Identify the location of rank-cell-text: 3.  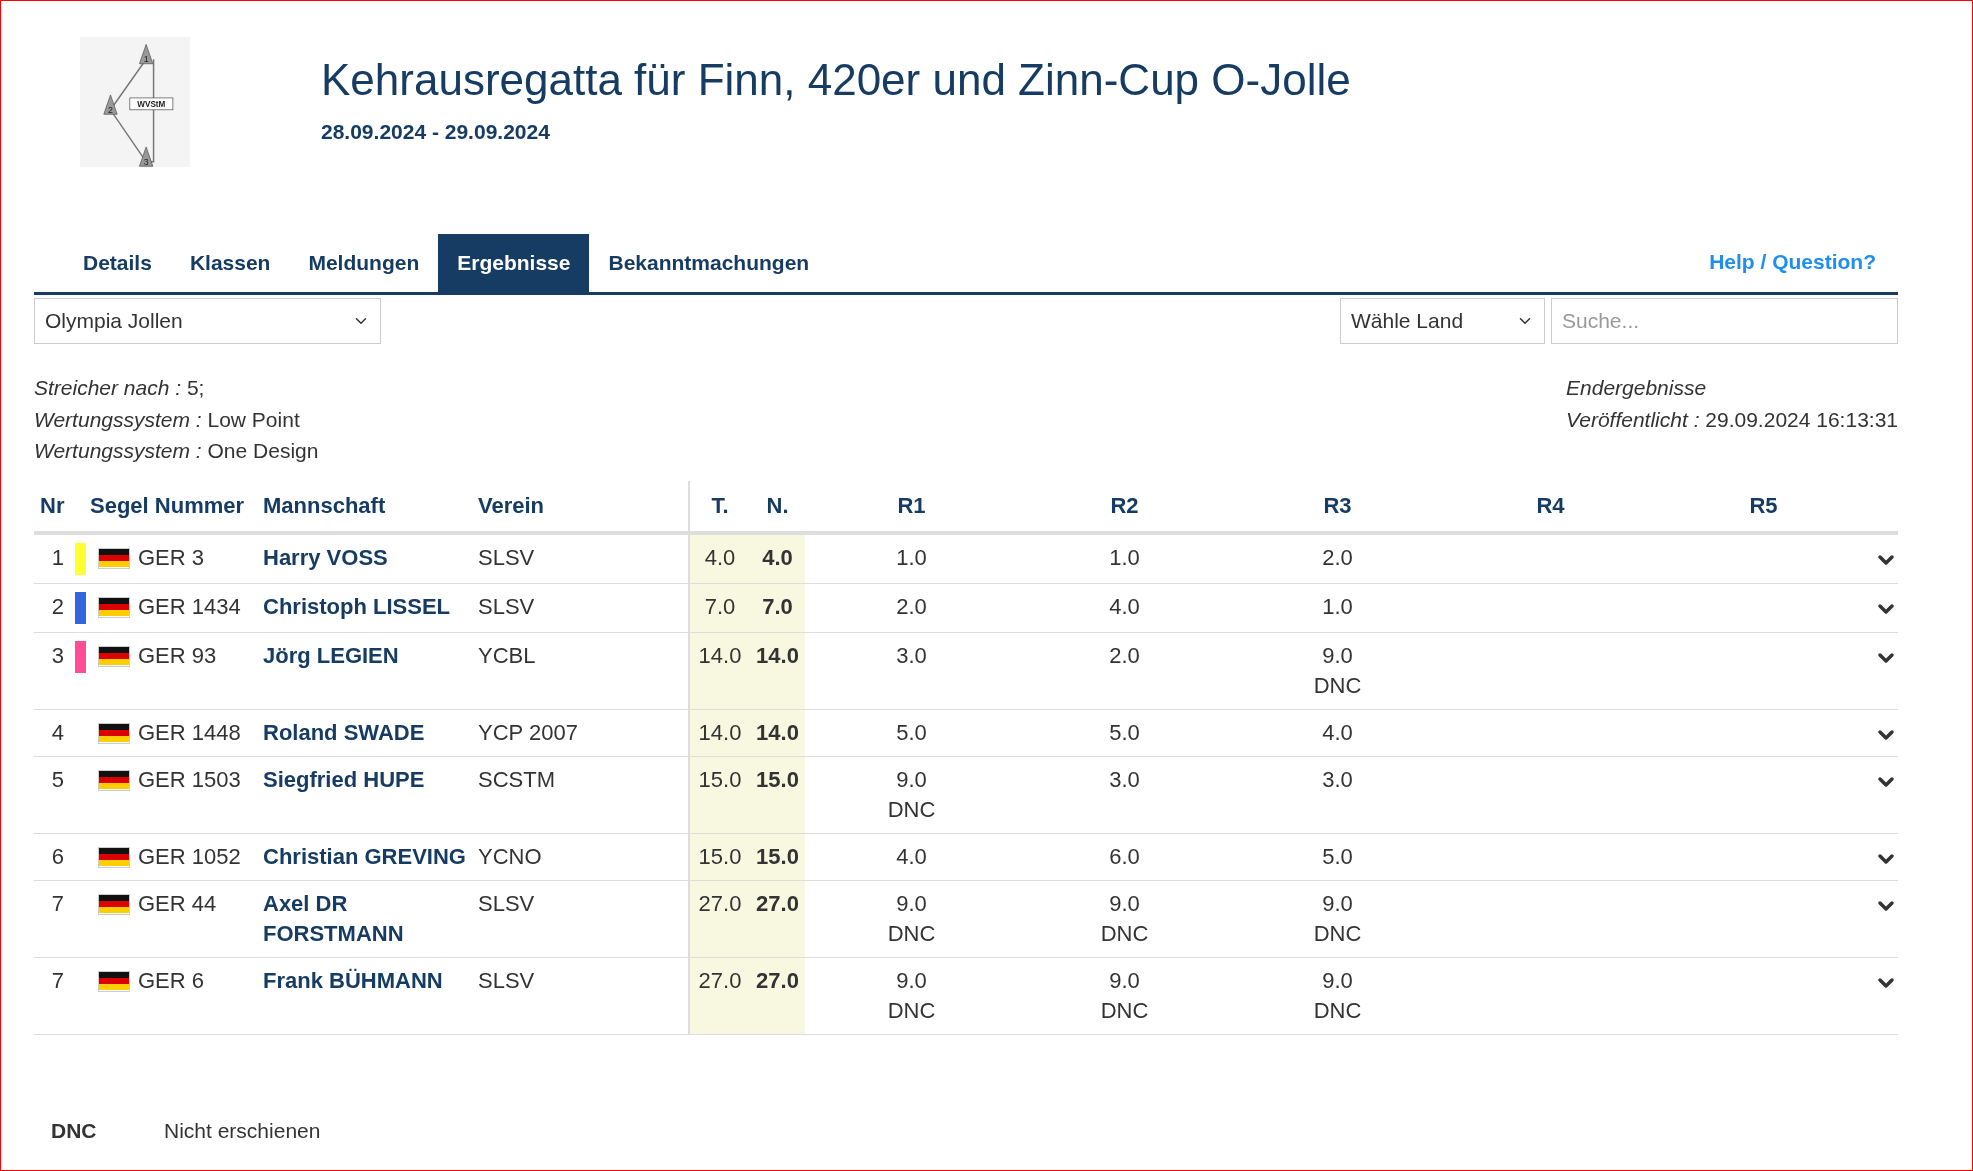
(57, 655).